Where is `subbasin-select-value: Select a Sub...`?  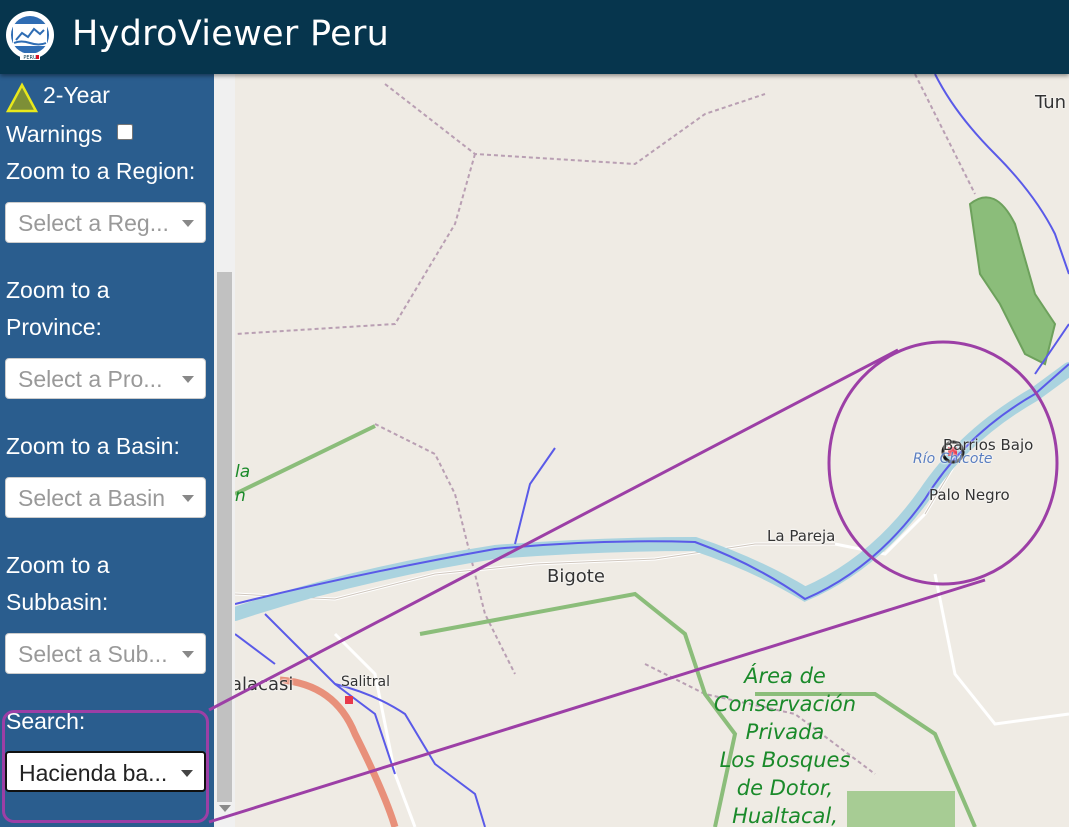
subbasin-select-value: Select a Sub... is located at coordinates (93, 654).